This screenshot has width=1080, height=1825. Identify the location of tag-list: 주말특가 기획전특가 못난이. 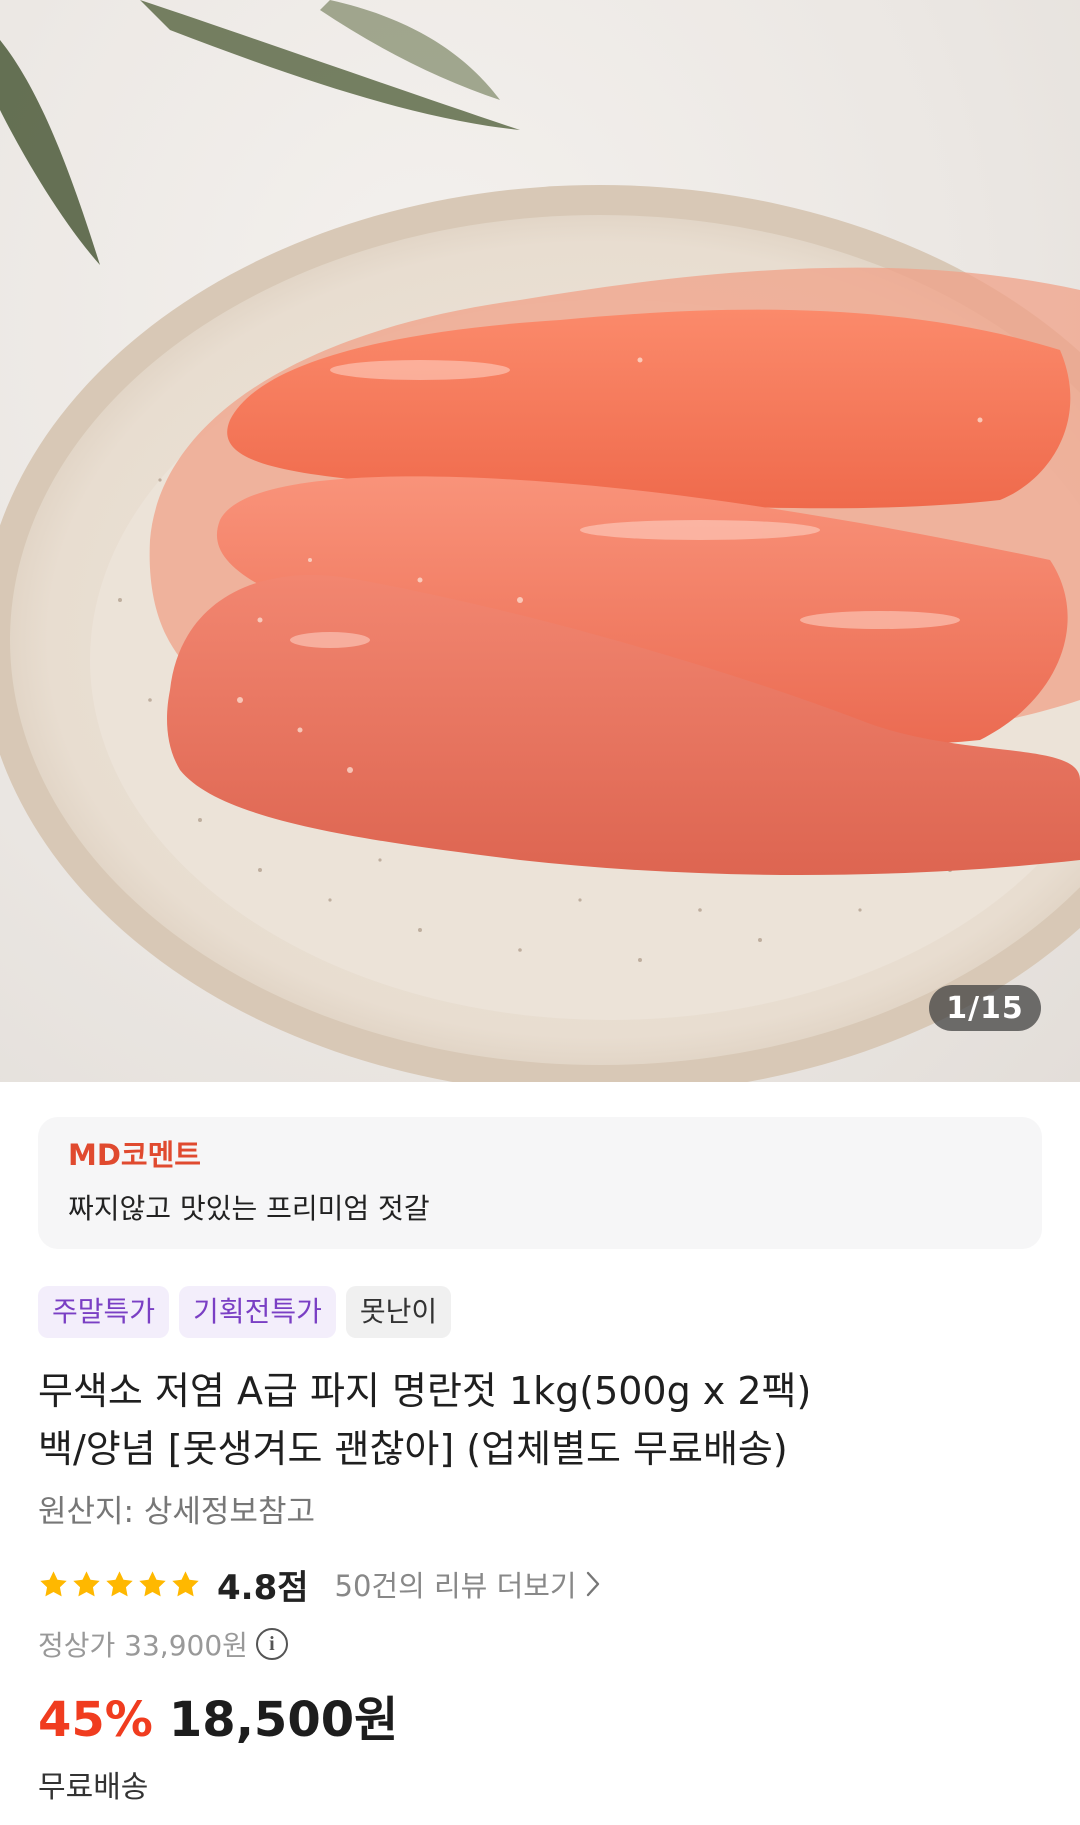
(245, 1312).